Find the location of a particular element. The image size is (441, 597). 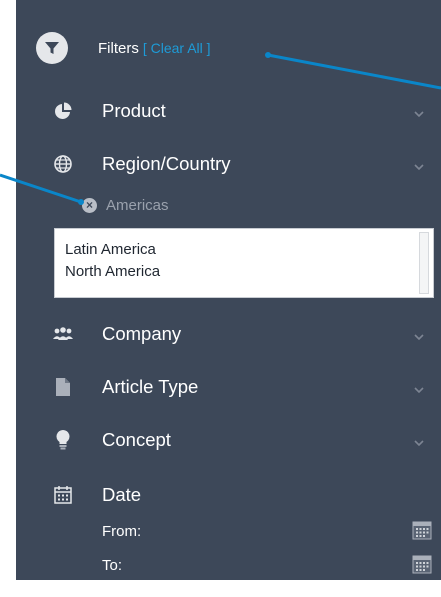

users-icon is located at coordinates (63, 334).